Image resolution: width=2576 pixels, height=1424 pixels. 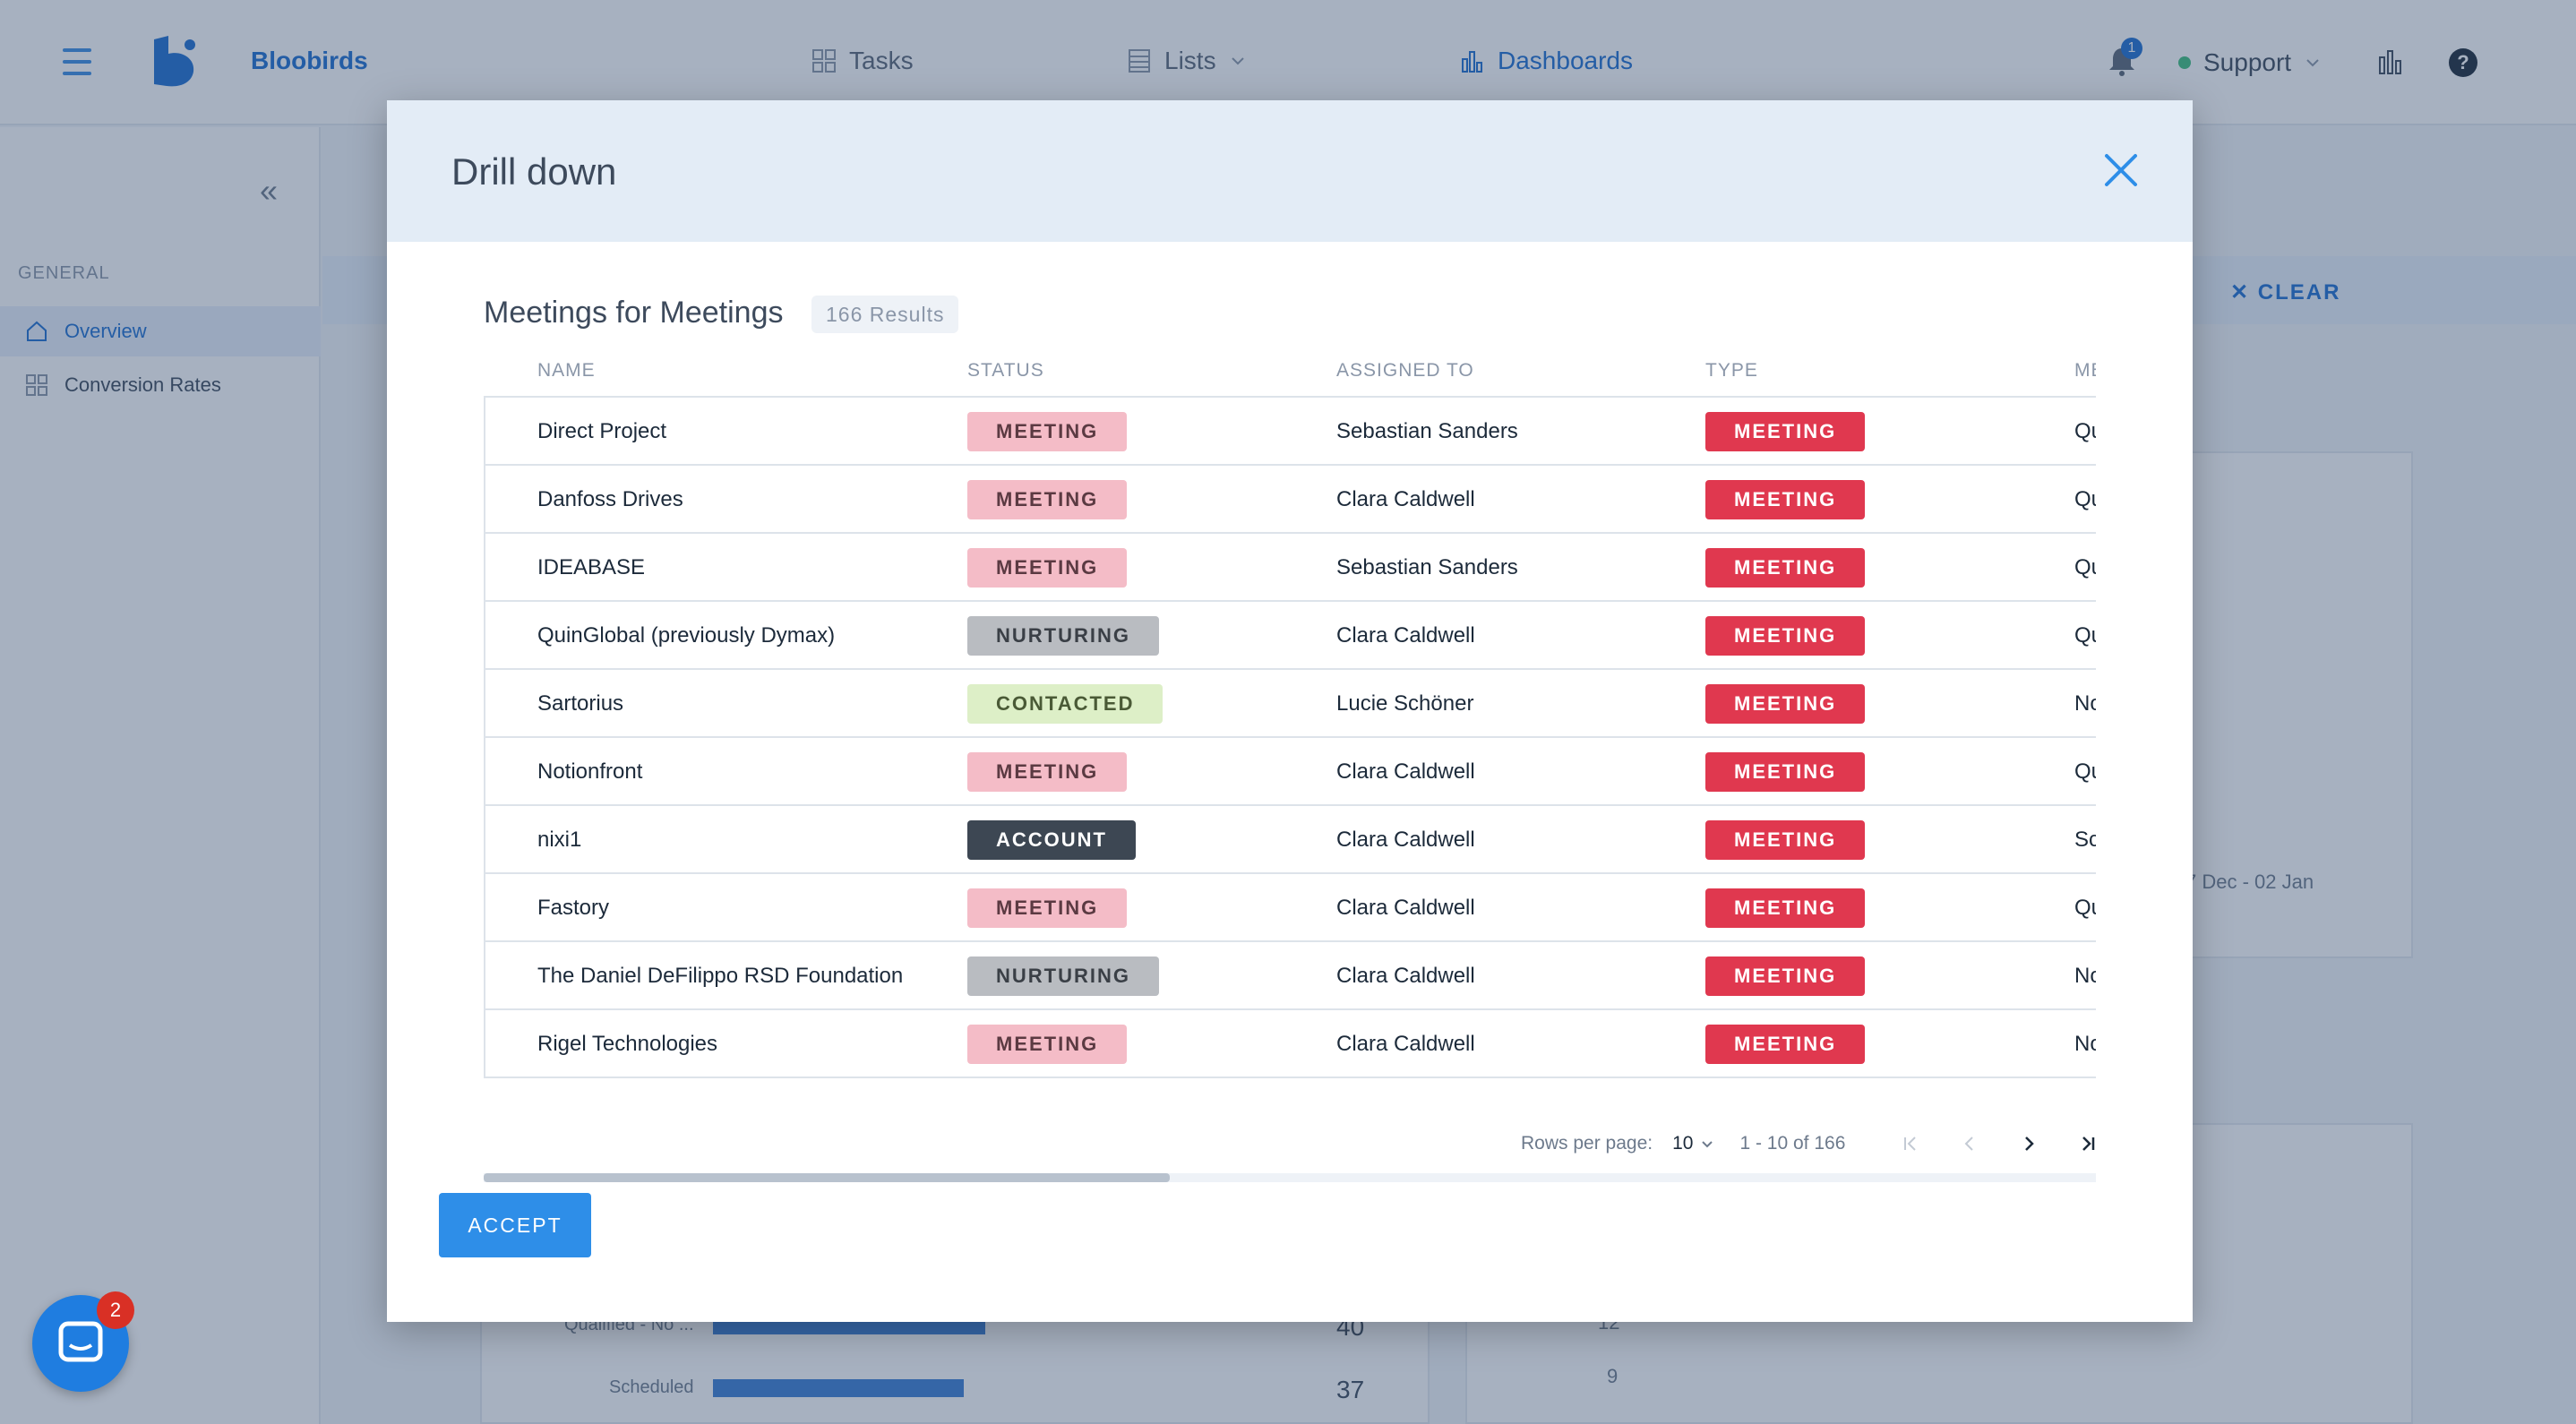 What do you see at coordinates (515, 1225) in the screenshot?
I see `accept-button: ACCEPT` at bounding box center [515, 1225].